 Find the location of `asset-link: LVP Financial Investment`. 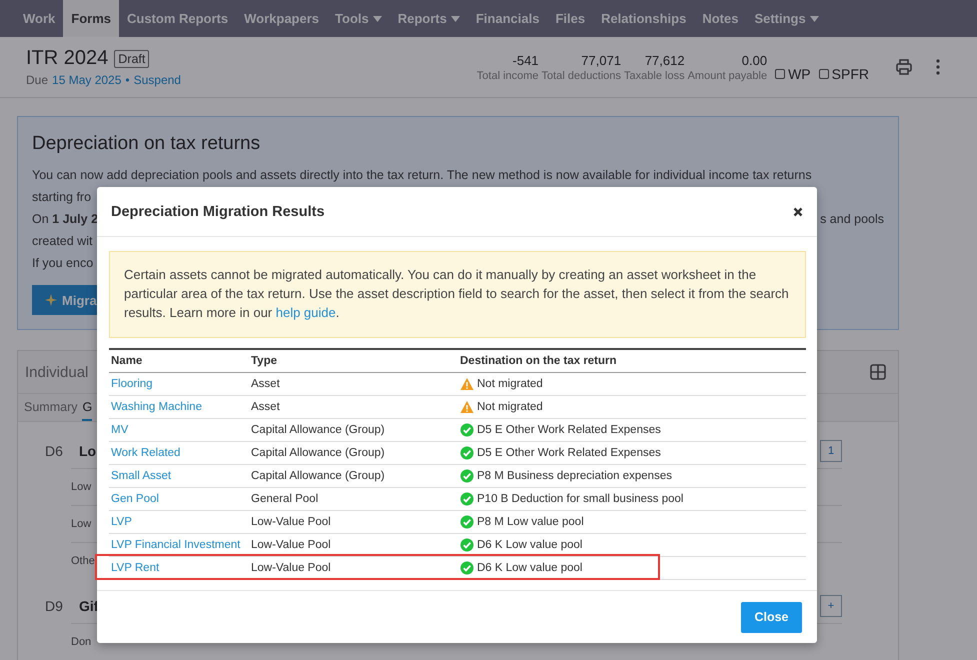

asset-link: LVP Financial Investment is located at coordinates (175, 545).